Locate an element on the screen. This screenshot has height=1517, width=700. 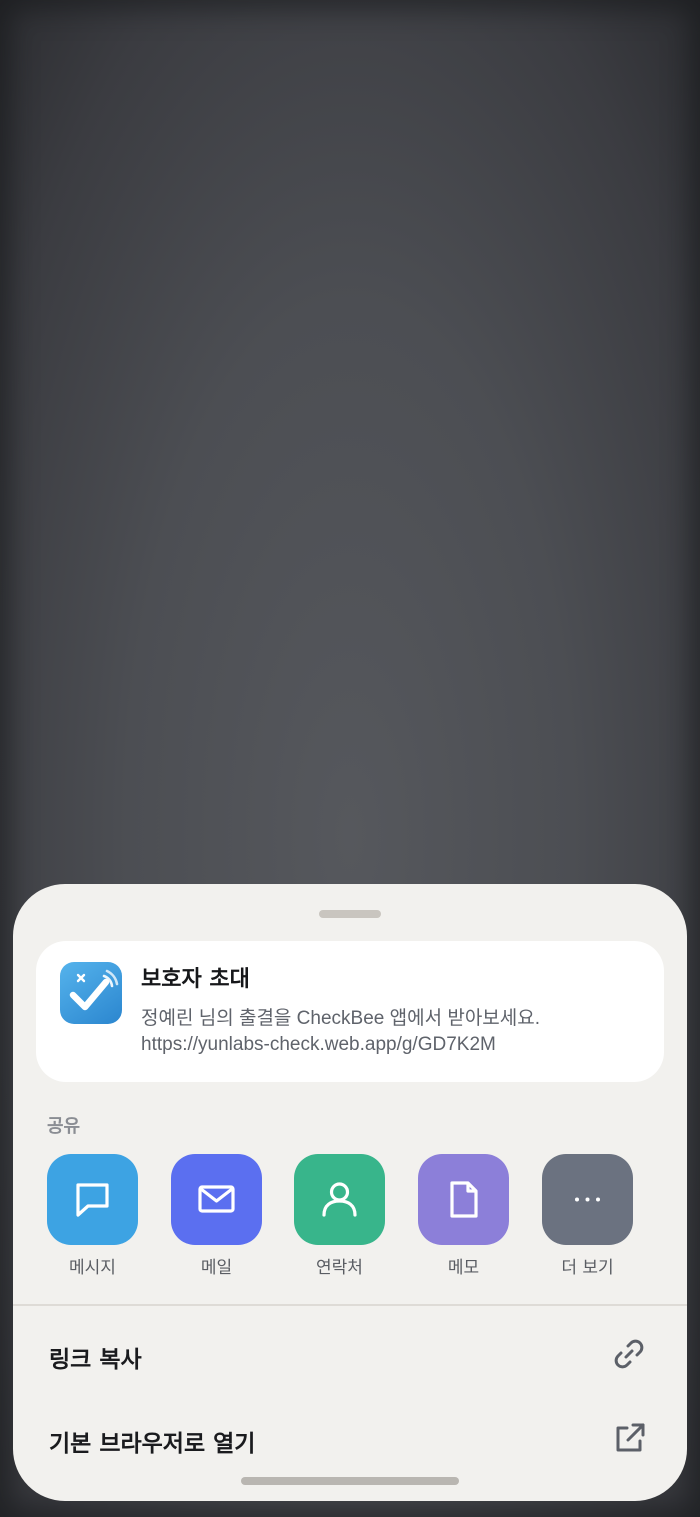
share-target-contacts: 연락처 is located at coordinates (339, 1216).